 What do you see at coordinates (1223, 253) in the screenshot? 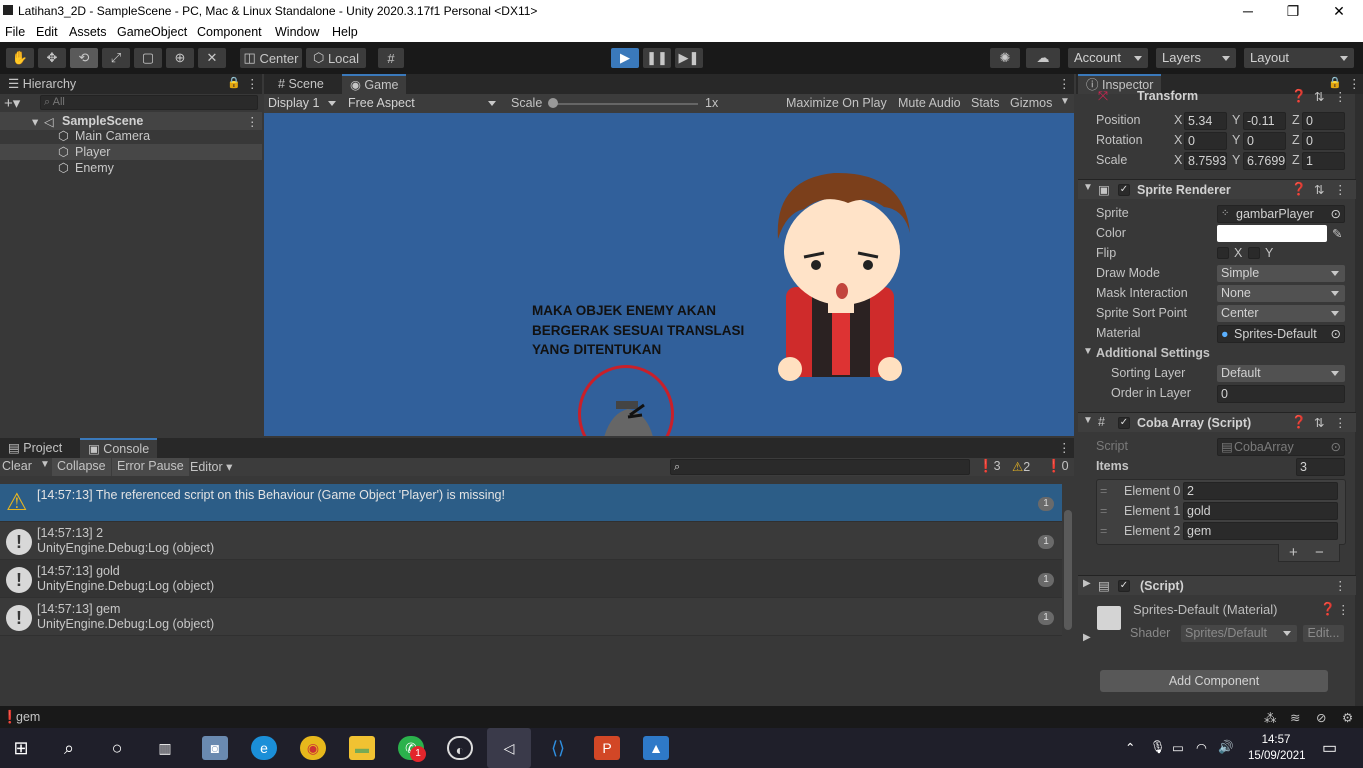
I see `flip-x-checkbox` at bounding box center [1223, 253].